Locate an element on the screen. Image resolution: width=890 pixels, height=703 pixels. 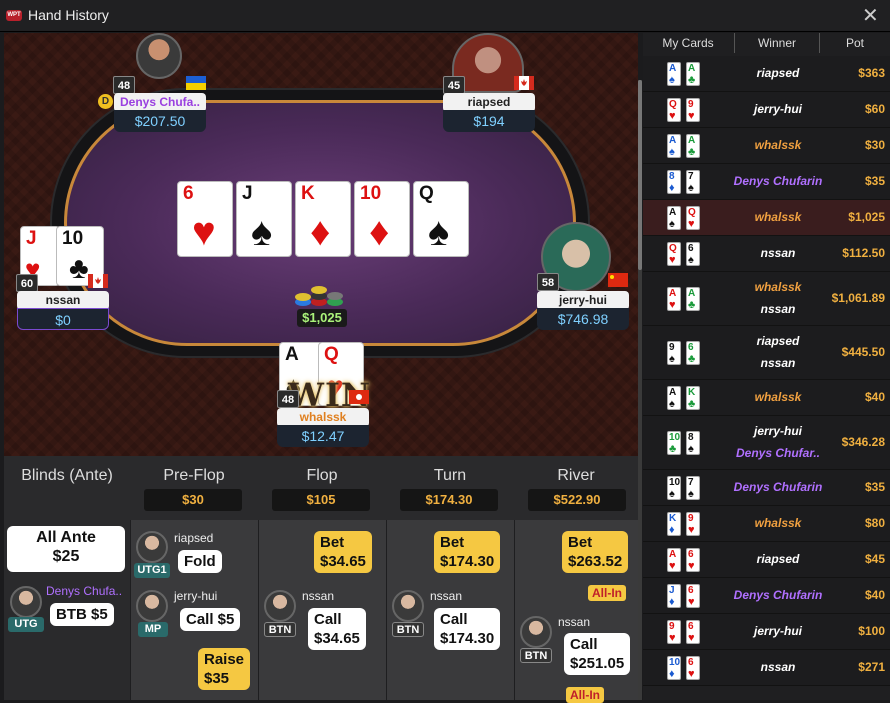
history-row: A ♠ Q ♥ whalssk $1,025 is located at coordinates (766, 218).